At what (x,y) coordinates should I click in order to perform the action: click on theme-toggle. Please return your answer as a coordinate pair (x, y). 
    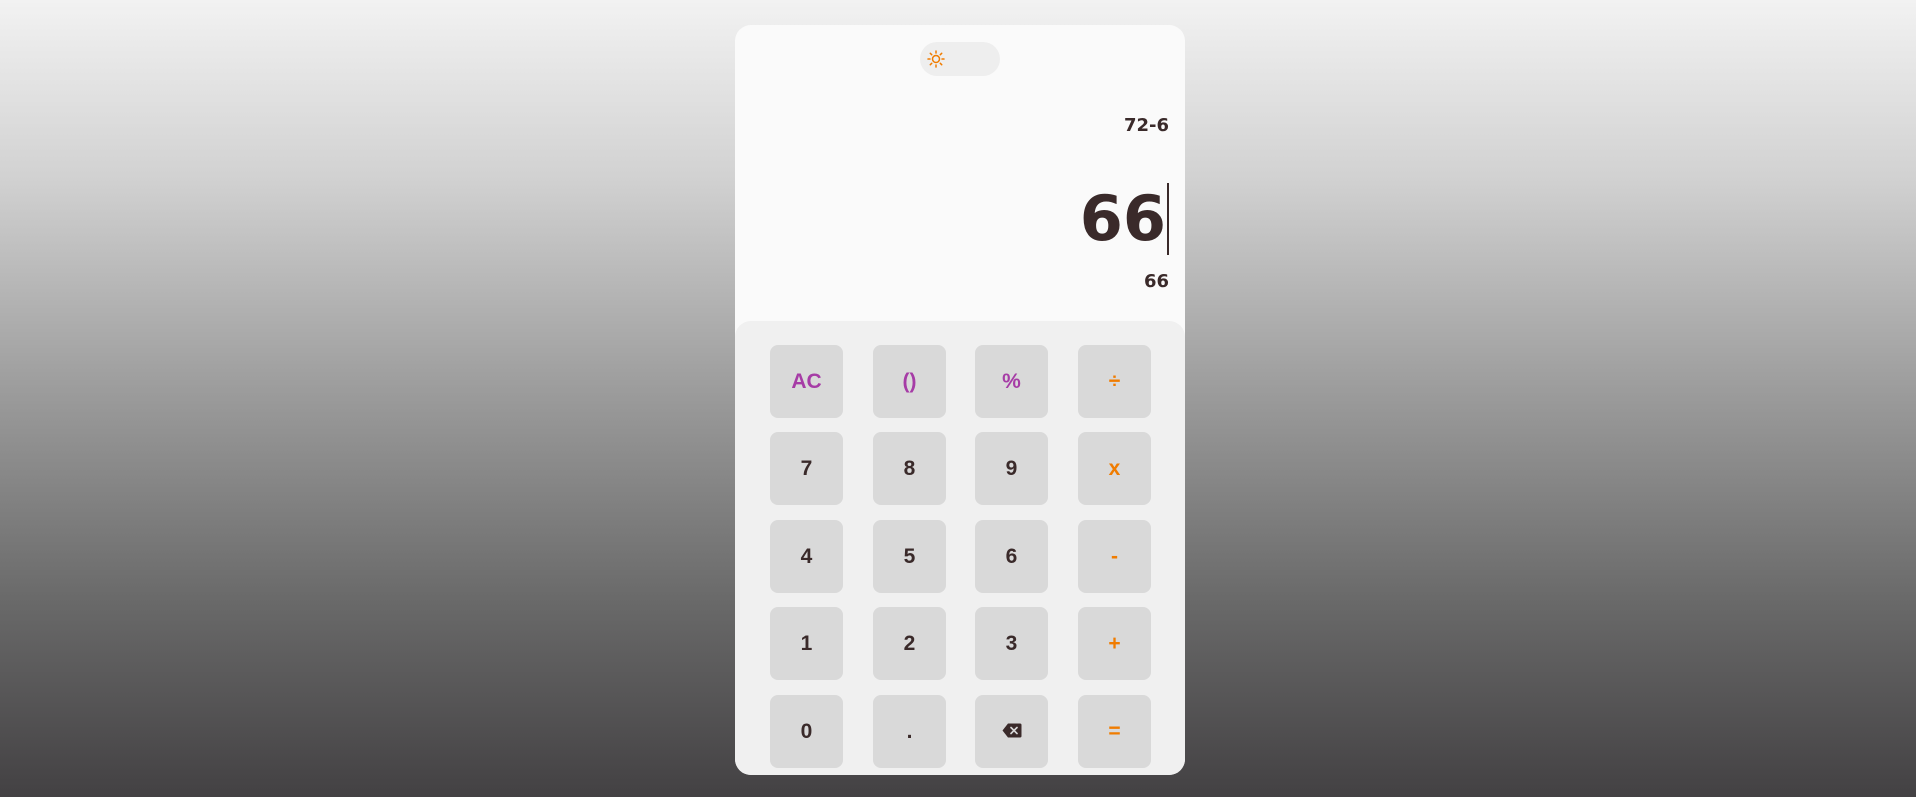
    Looking at the image, I should click on (960, 59).